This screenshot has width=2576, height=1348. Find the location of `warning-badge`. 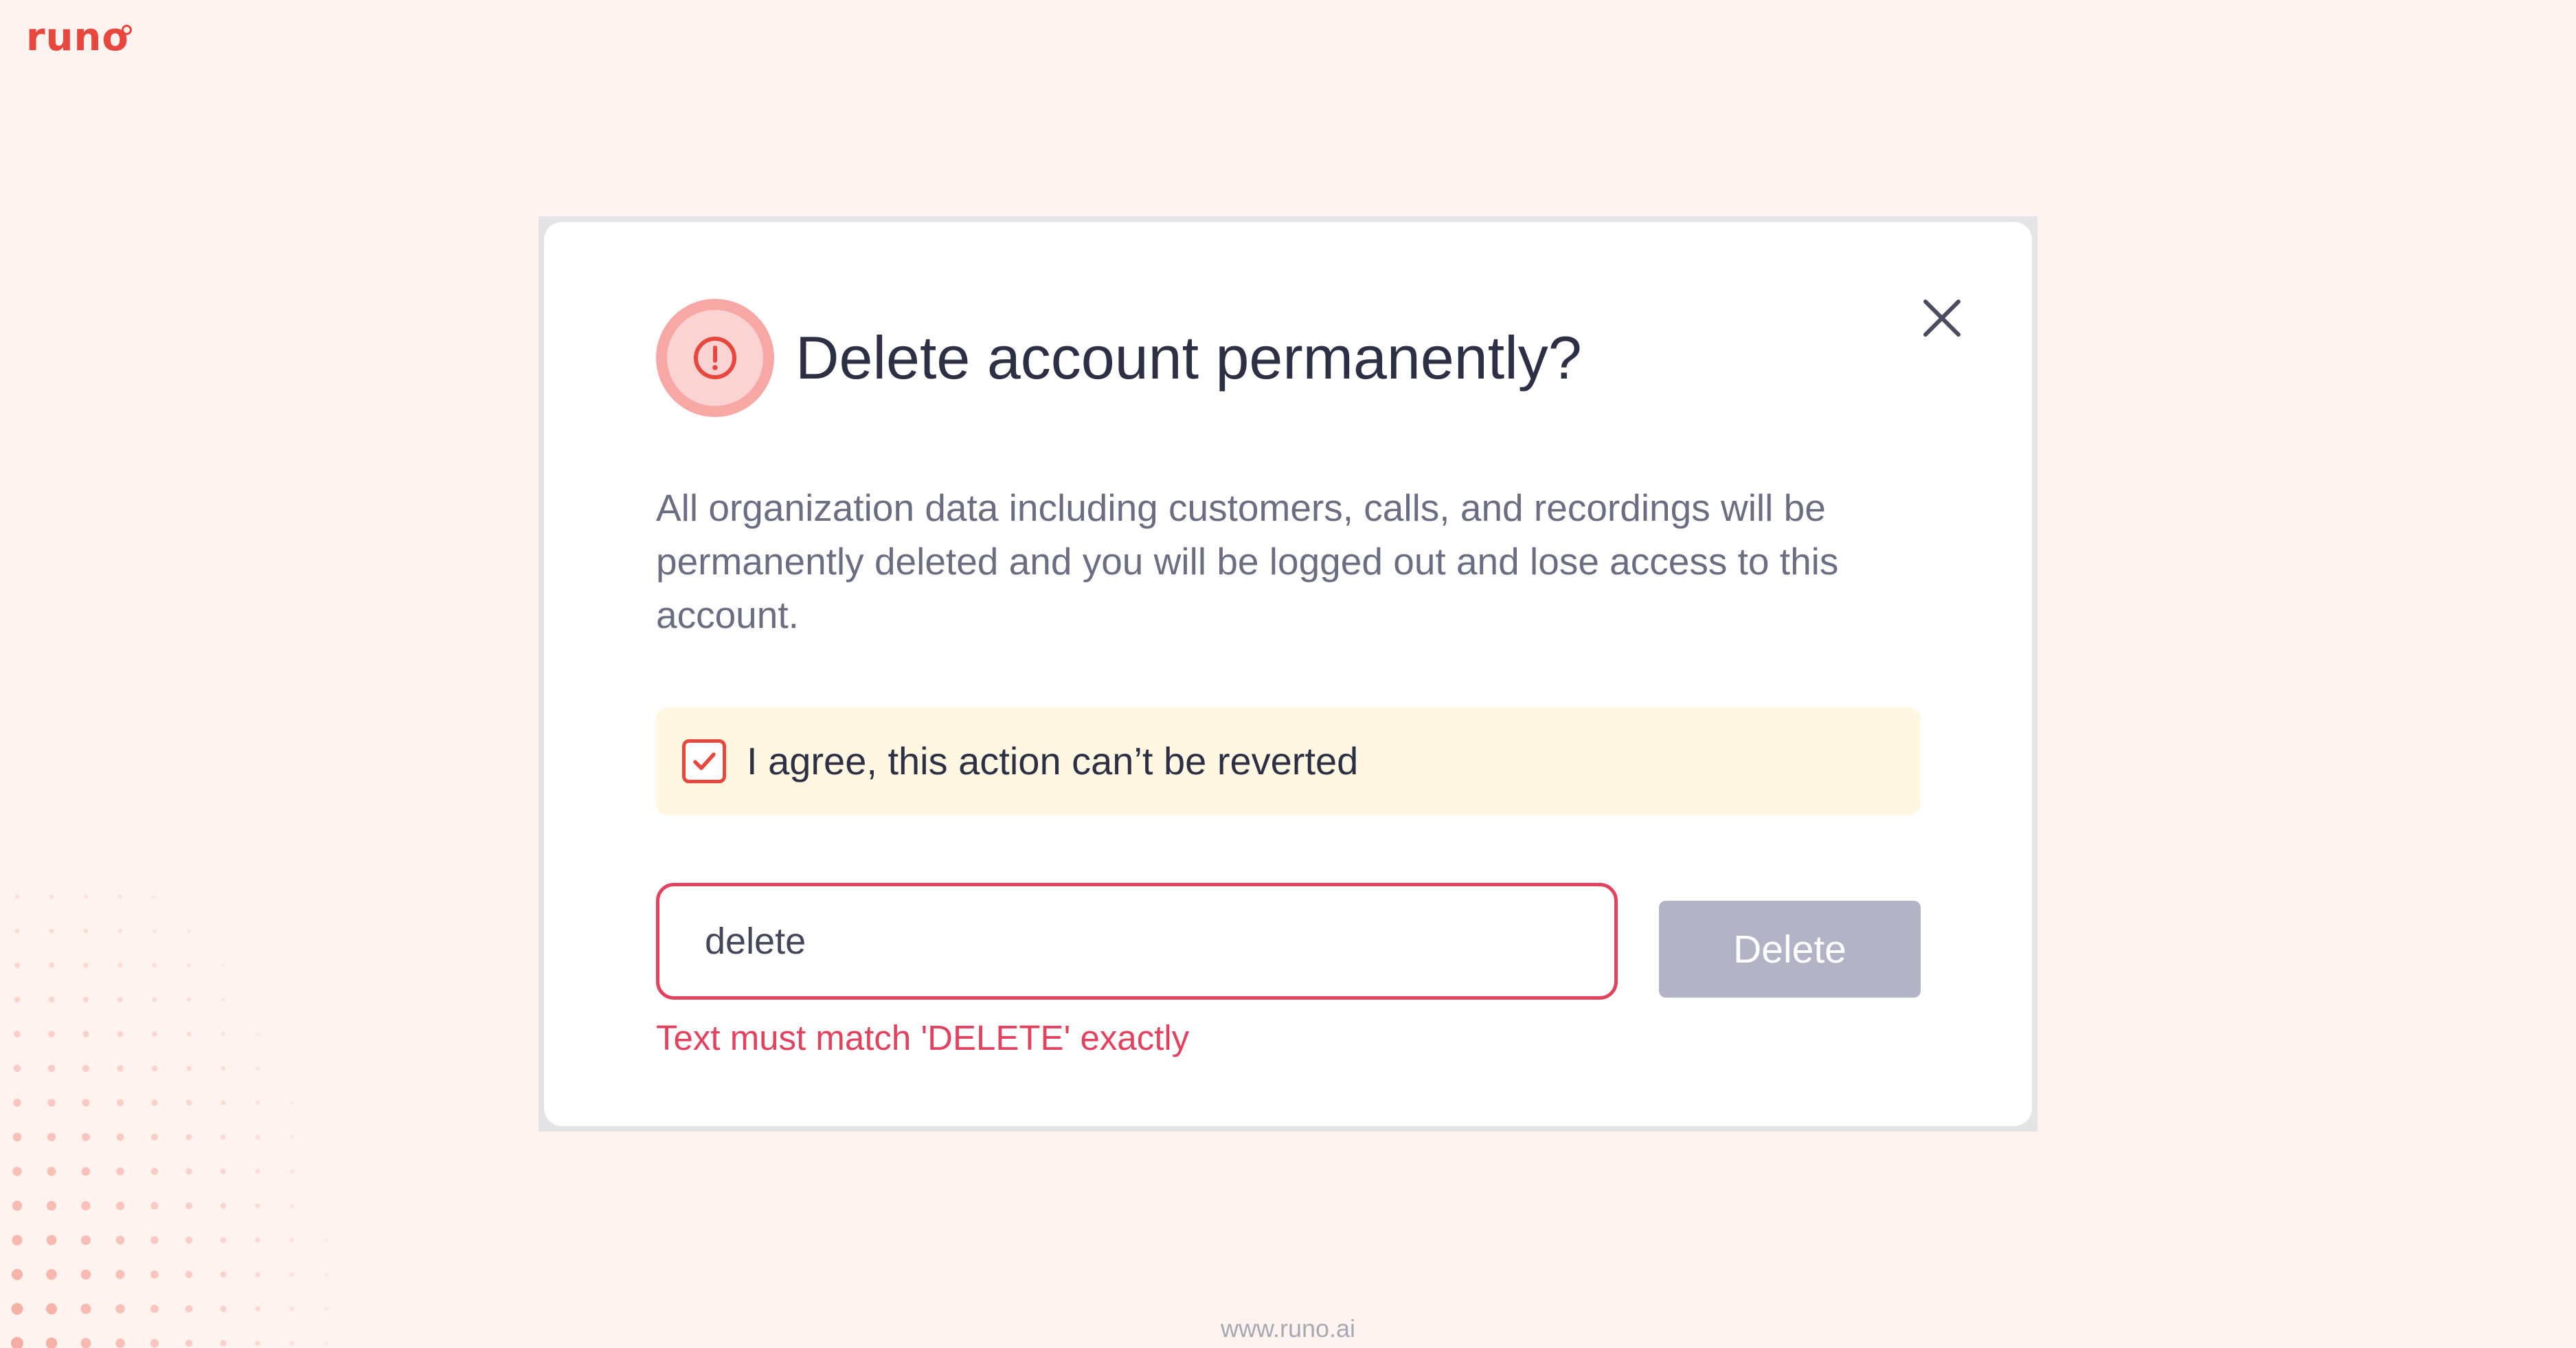

warning-badge is located at coordinates (715, 358).